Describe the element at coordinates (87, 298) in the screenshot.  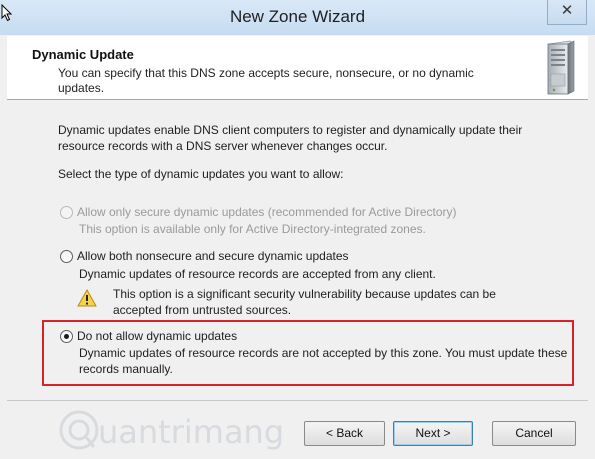
I see `warning-icon` at that location.